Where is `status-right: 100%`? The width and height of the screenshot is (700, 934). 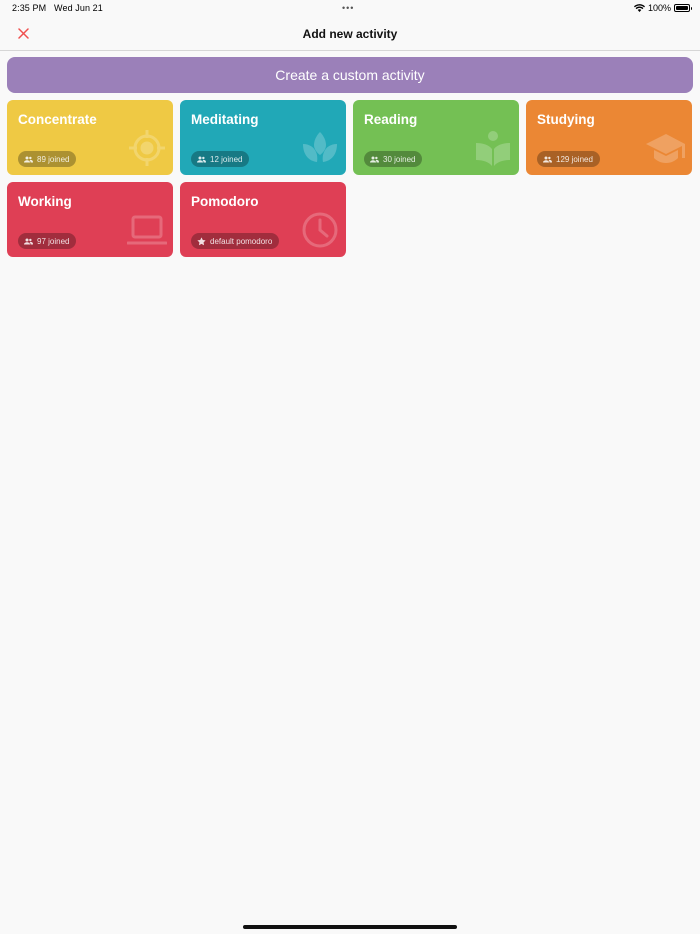 status-right: 100% is located at coordinates (662, 8).